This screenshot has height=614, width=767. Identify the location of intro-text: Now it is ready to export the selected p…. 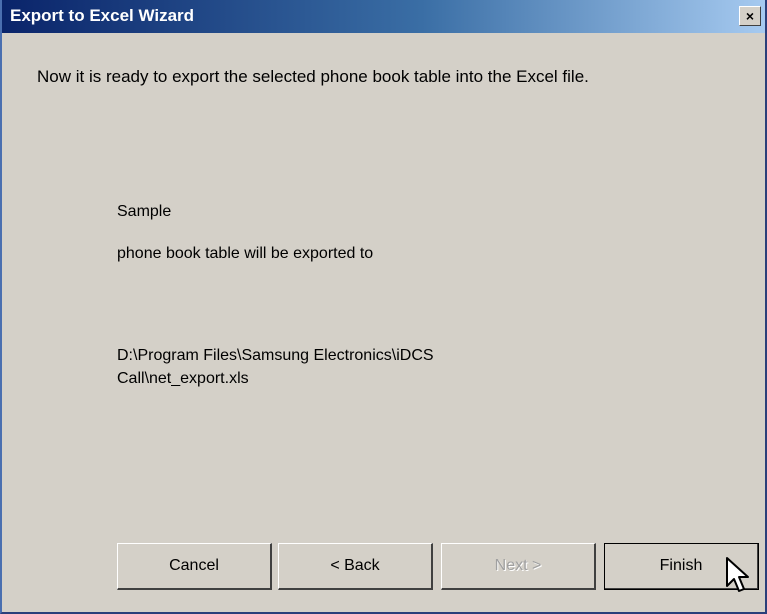
(313, 76).